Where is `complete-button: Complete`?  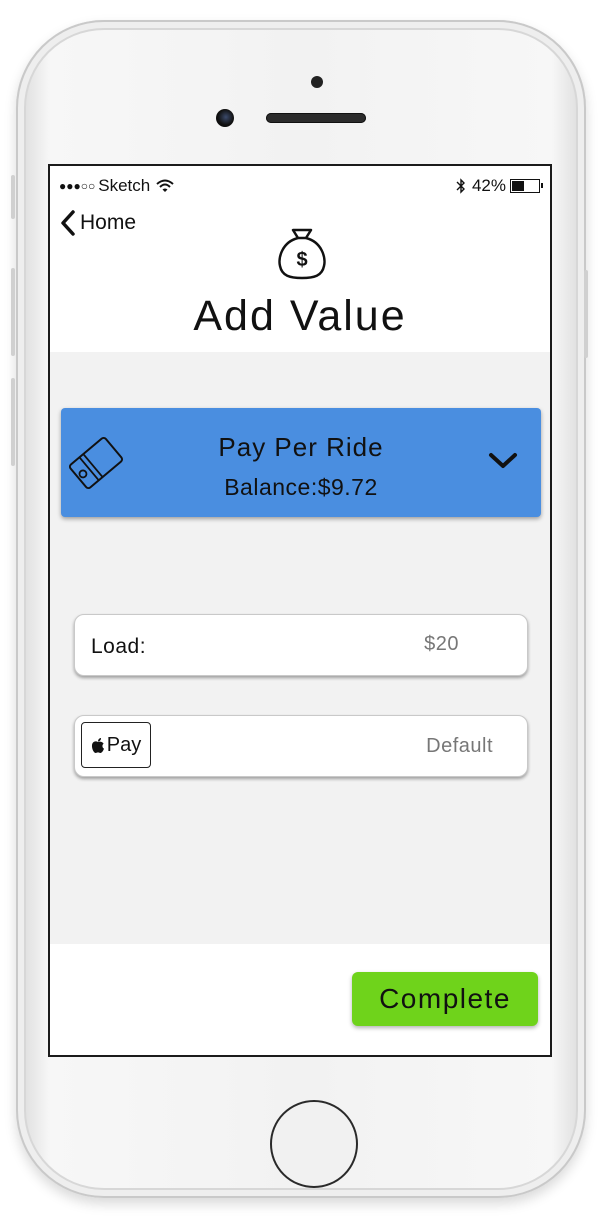 complete-button: Complete is located at coordinates (445, 999).